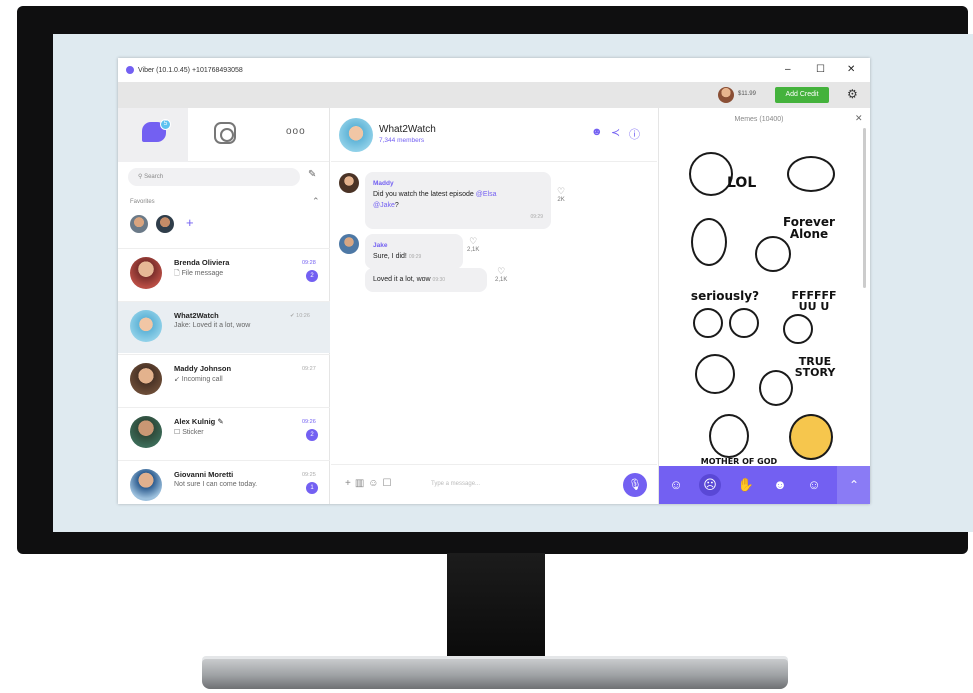 This screenshot has height=693, width=973. I want to click on meme-sticker-true-story, so click(776, 388).